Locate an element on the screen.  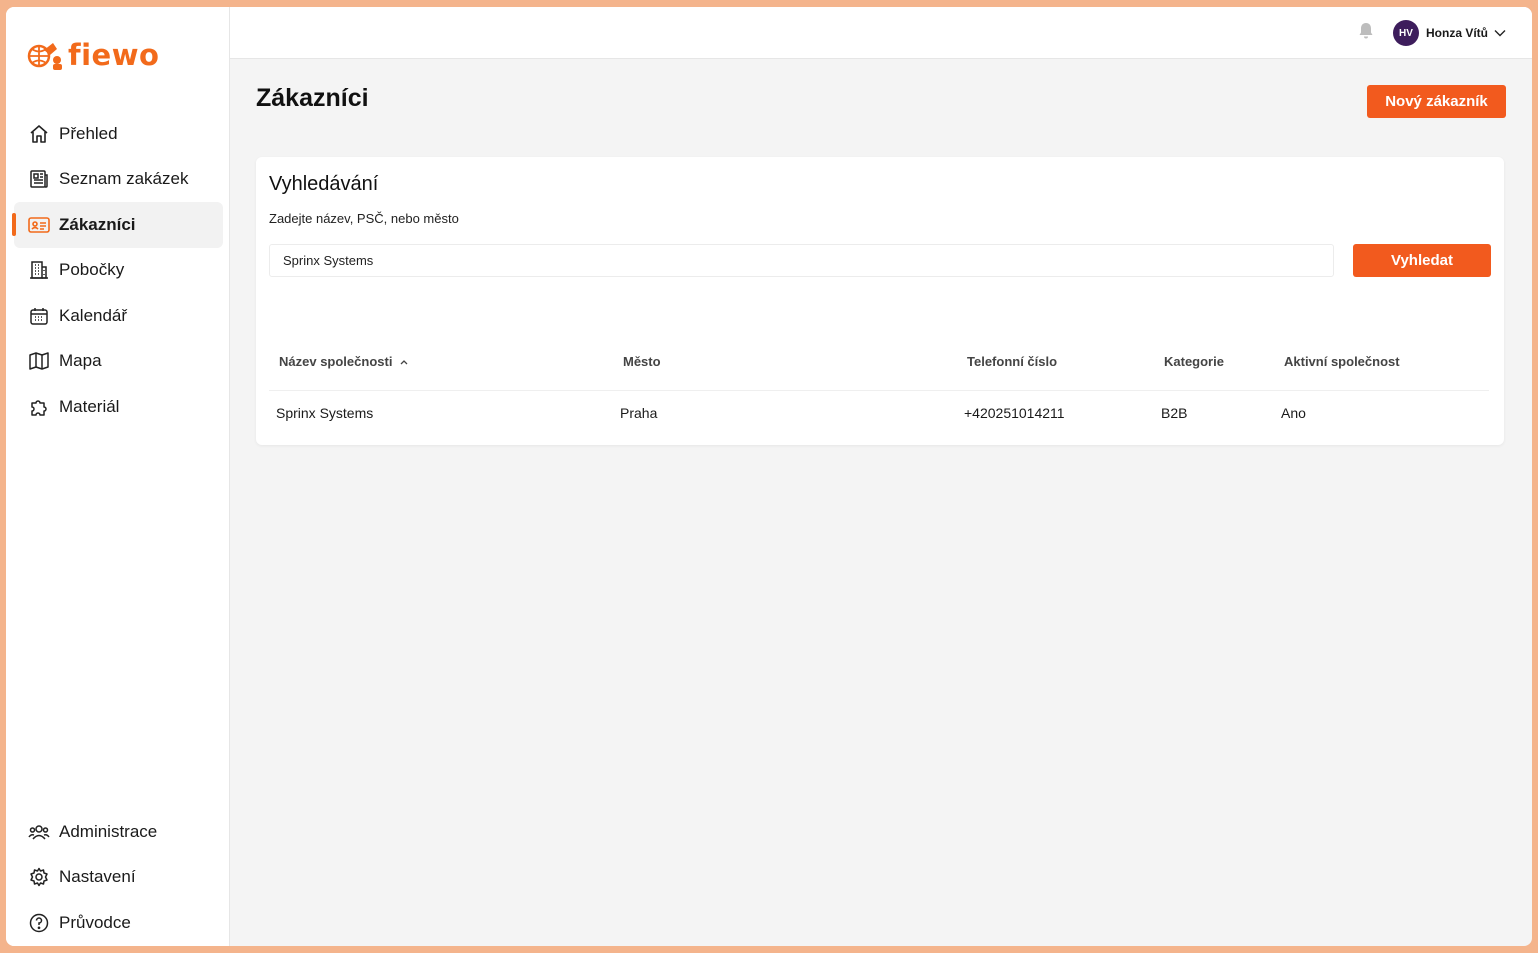
page-title: Zákazníci is located at coordinates (312, 98).